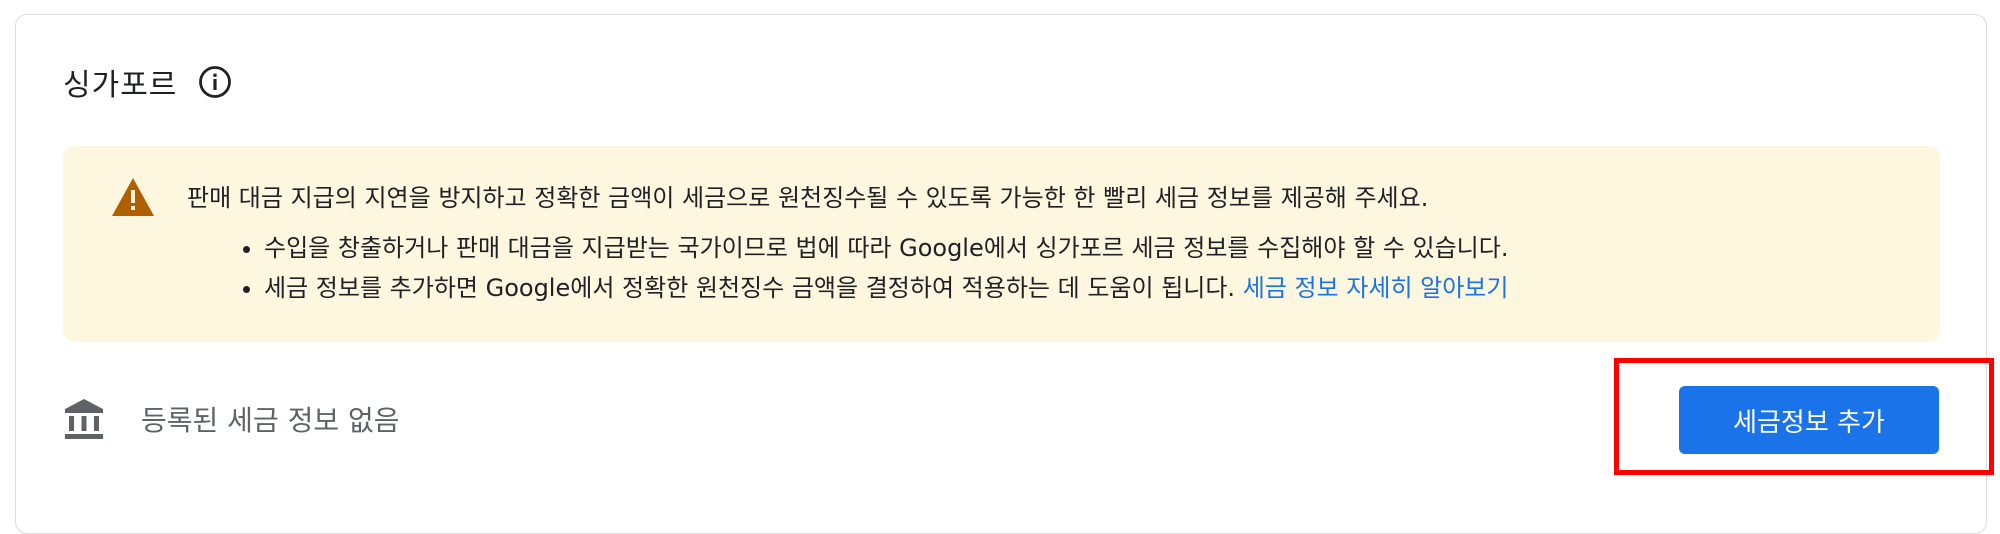 This screenshot has width=2000, height=534. I want to click on warning-icon, so click(133, 197).